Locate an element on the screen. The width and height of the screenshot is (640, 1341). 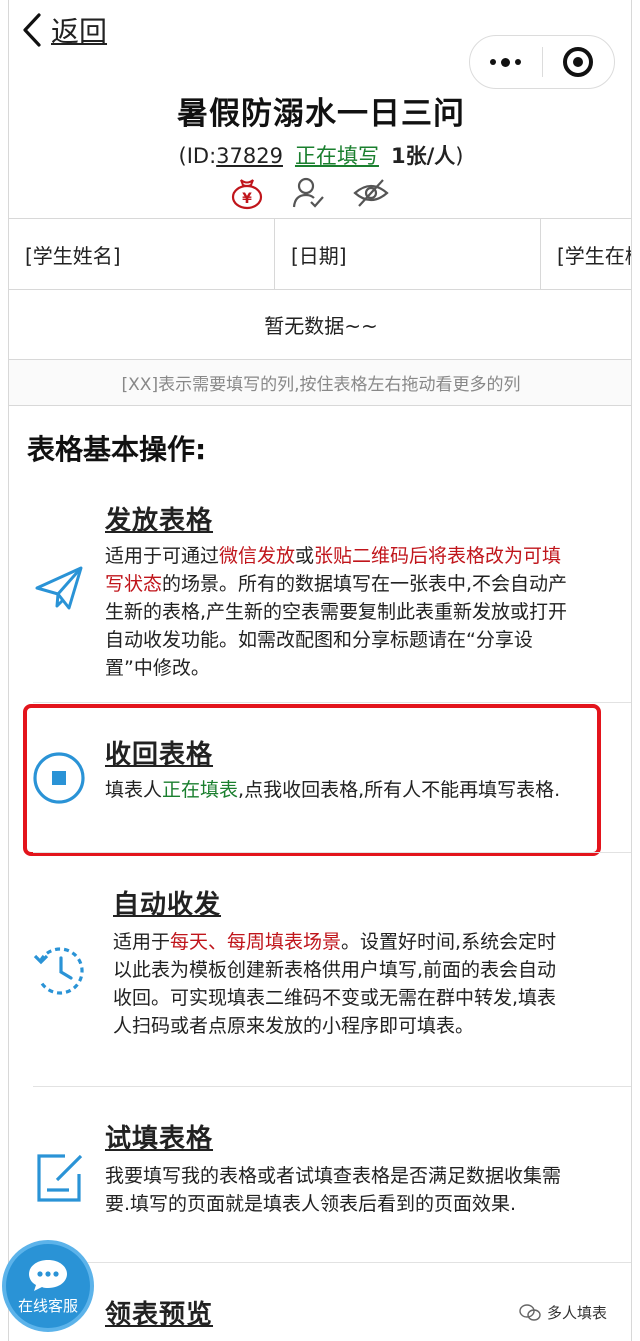
highlight-box is located at coordinates (312, 780).